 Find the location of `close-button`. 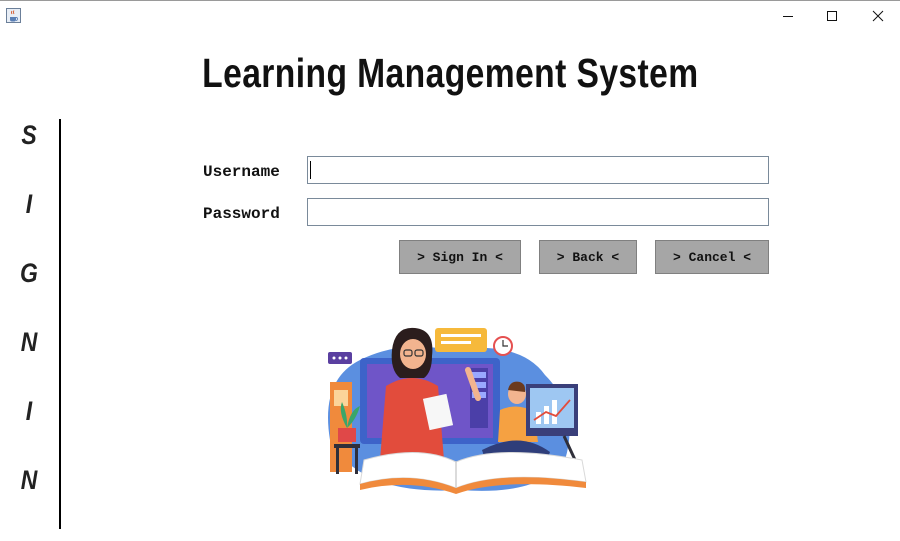

close-button is located at coordinates (877, 16).